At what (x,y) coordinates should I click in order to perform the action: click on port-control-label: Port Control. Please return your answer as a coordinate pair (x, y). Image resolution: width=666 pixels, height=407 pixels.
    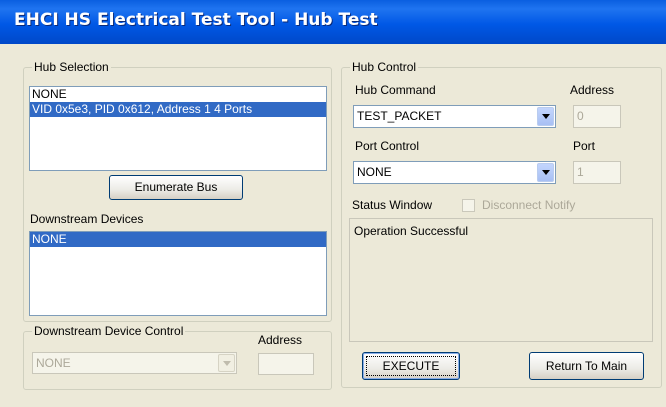
    Looking at the image, I should click on (387, 146).